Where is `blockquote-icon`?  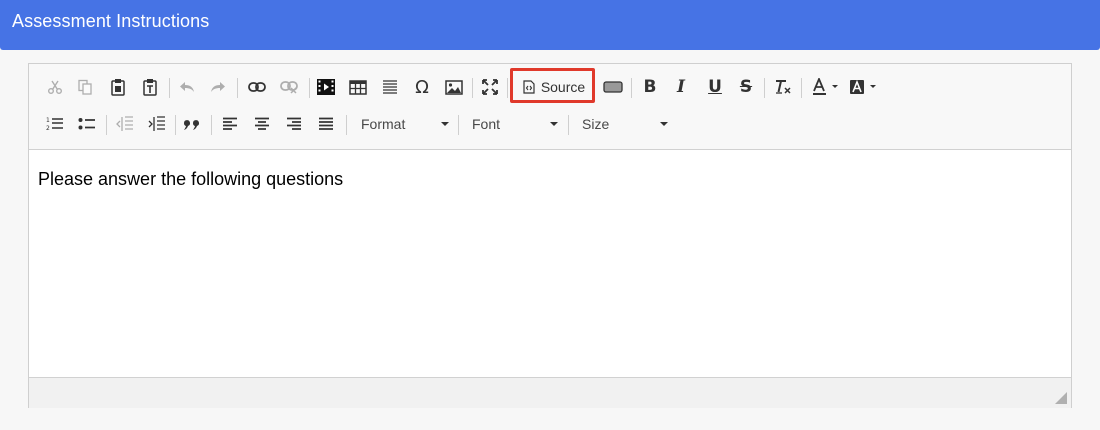 blockquote-icon is located at coordinates (192, 124).